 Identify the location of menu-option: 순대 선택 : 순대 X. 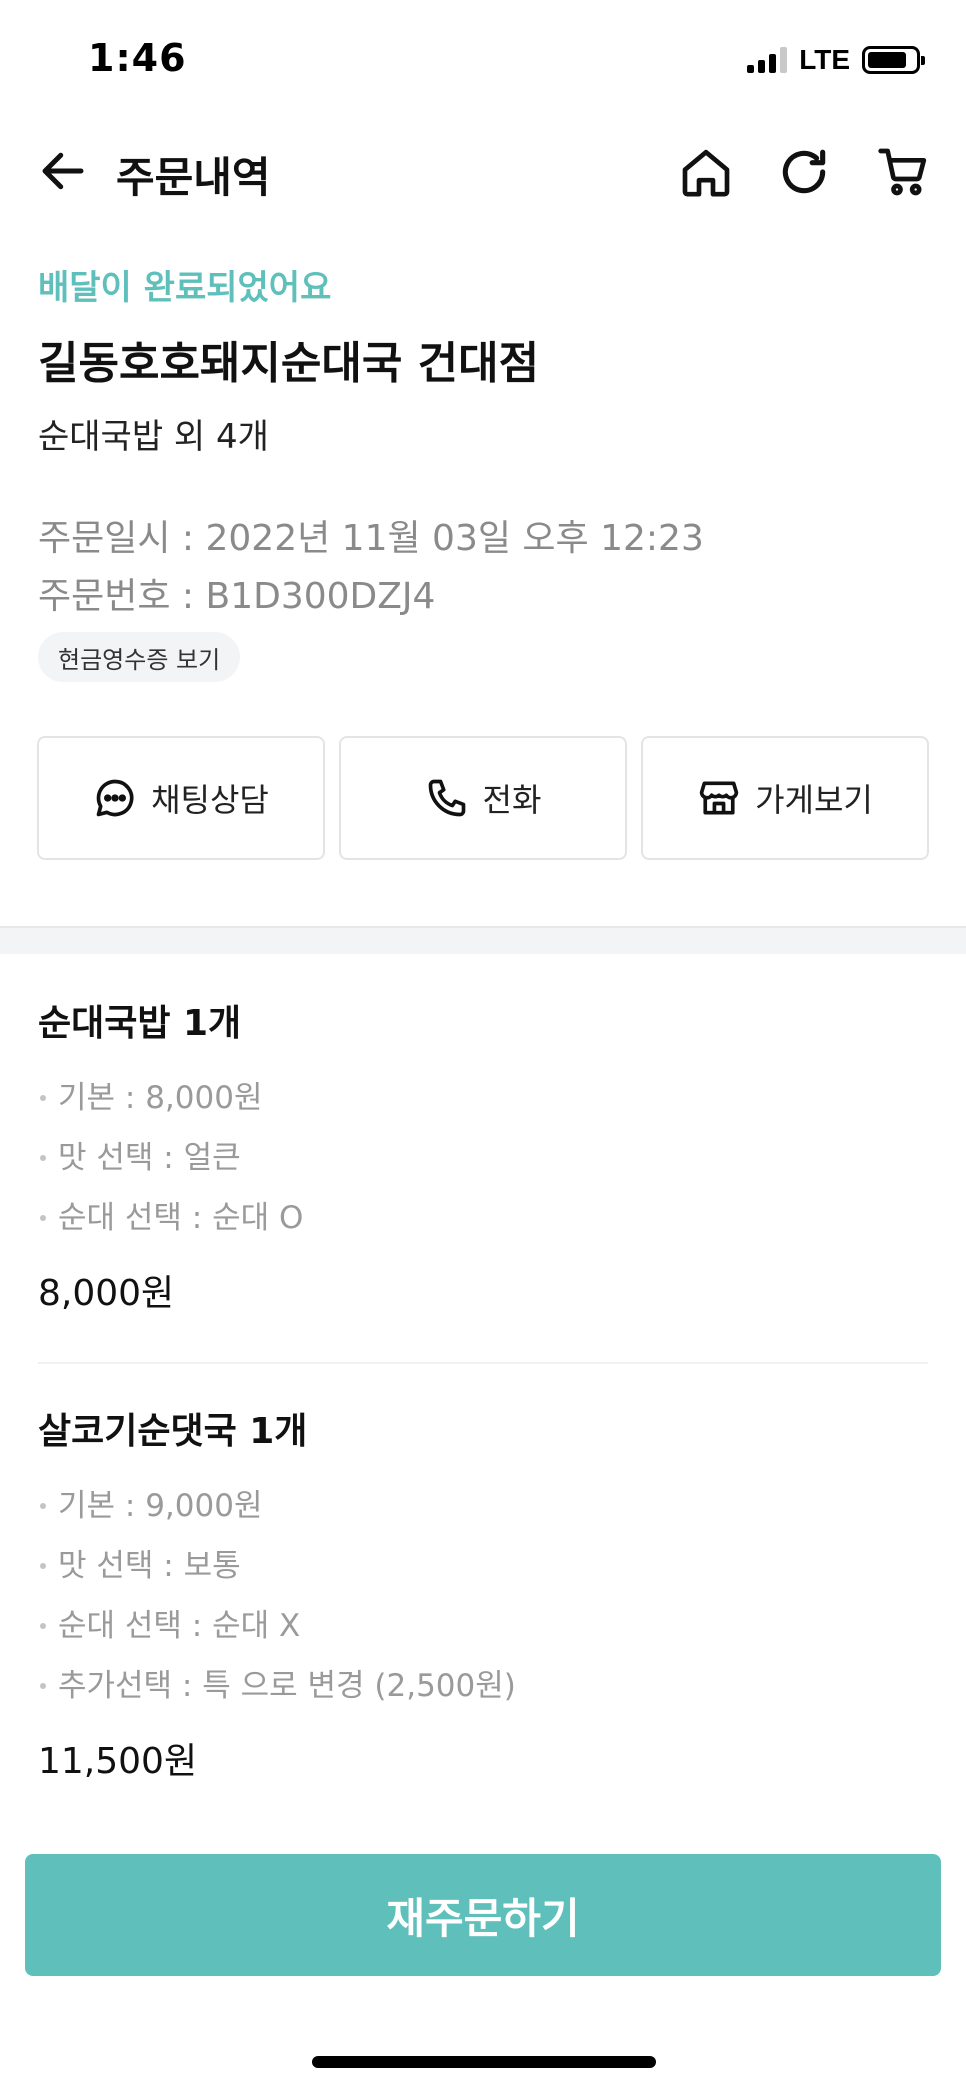
(483, 1626).